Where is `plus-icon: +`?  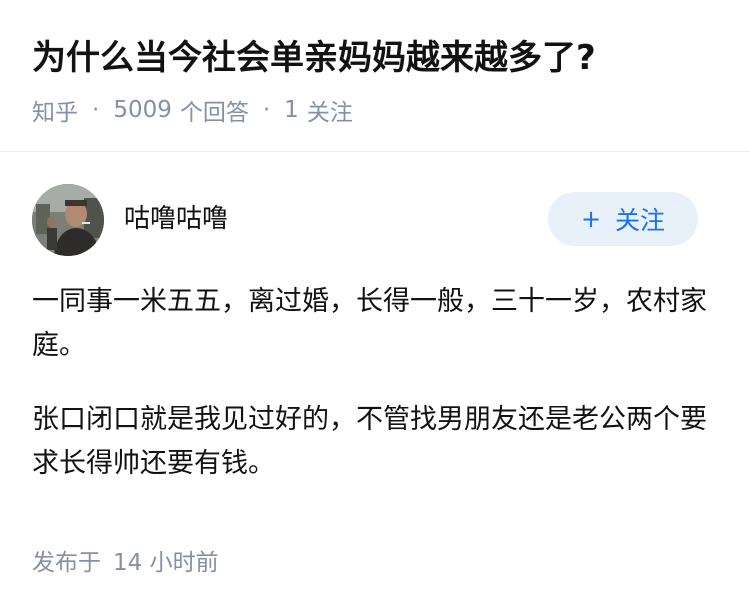 plus-icon: + is located at coordinates (591, 219).